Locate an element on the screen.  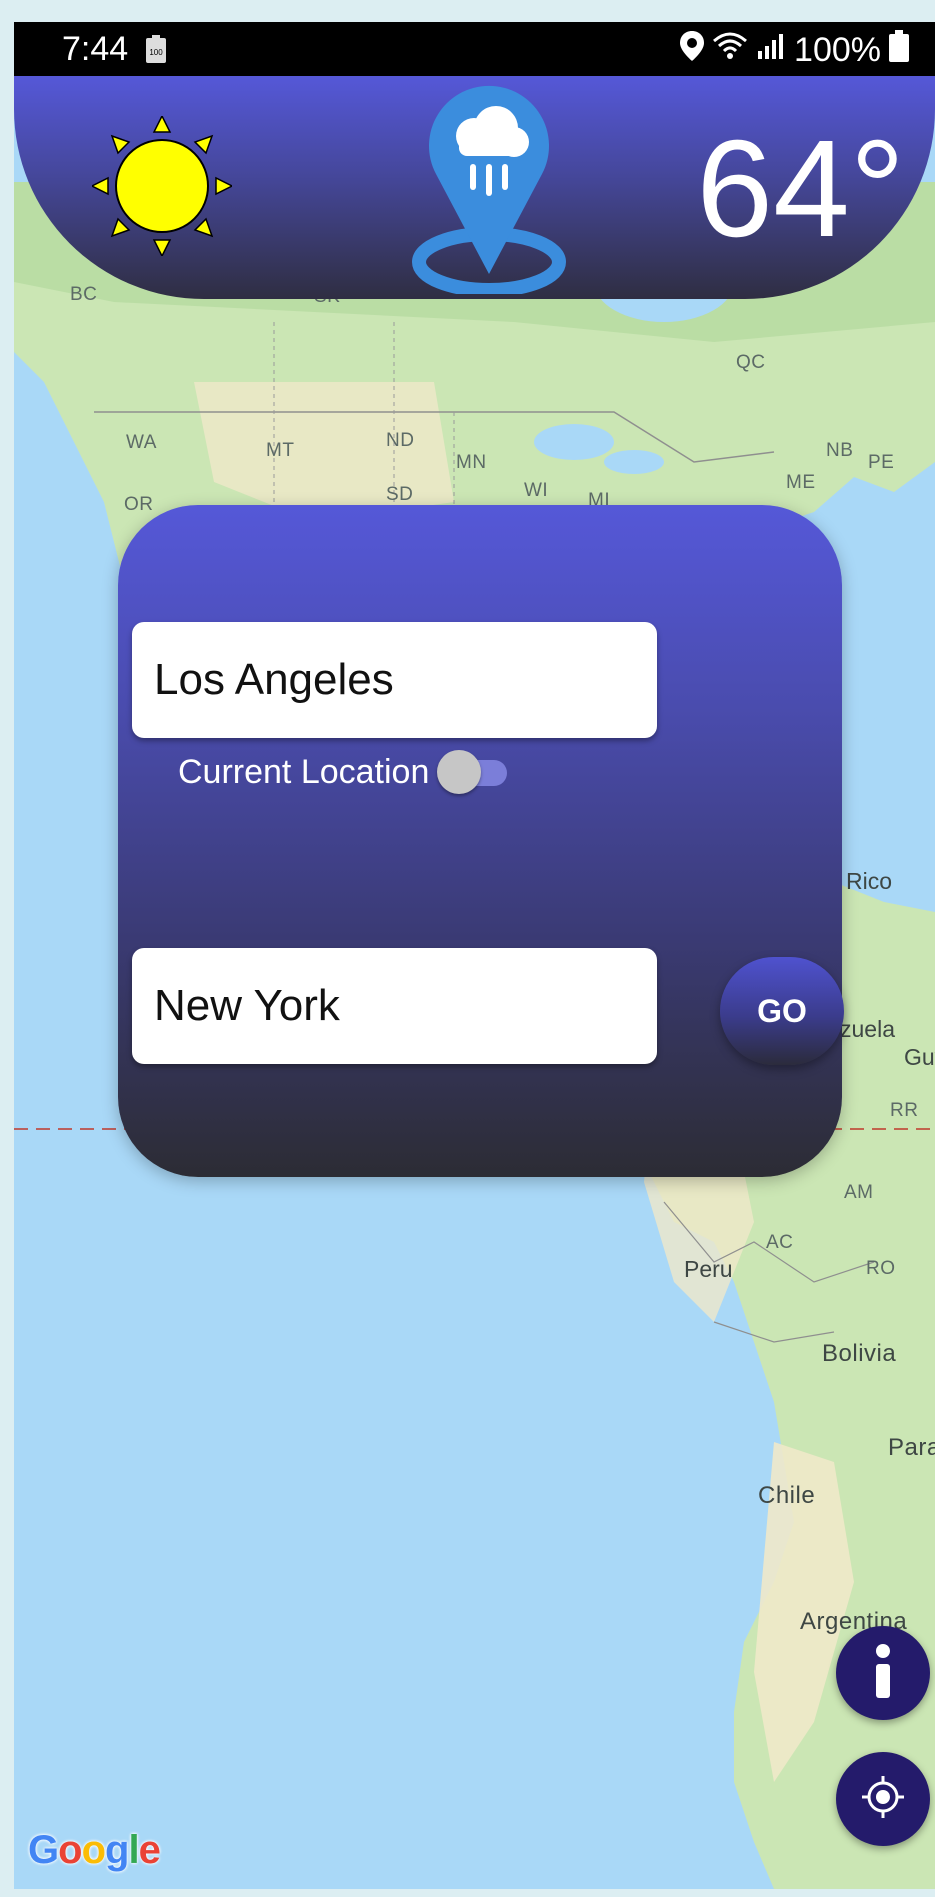
map-label: Bolivia is located at coordinates (859, 1353).